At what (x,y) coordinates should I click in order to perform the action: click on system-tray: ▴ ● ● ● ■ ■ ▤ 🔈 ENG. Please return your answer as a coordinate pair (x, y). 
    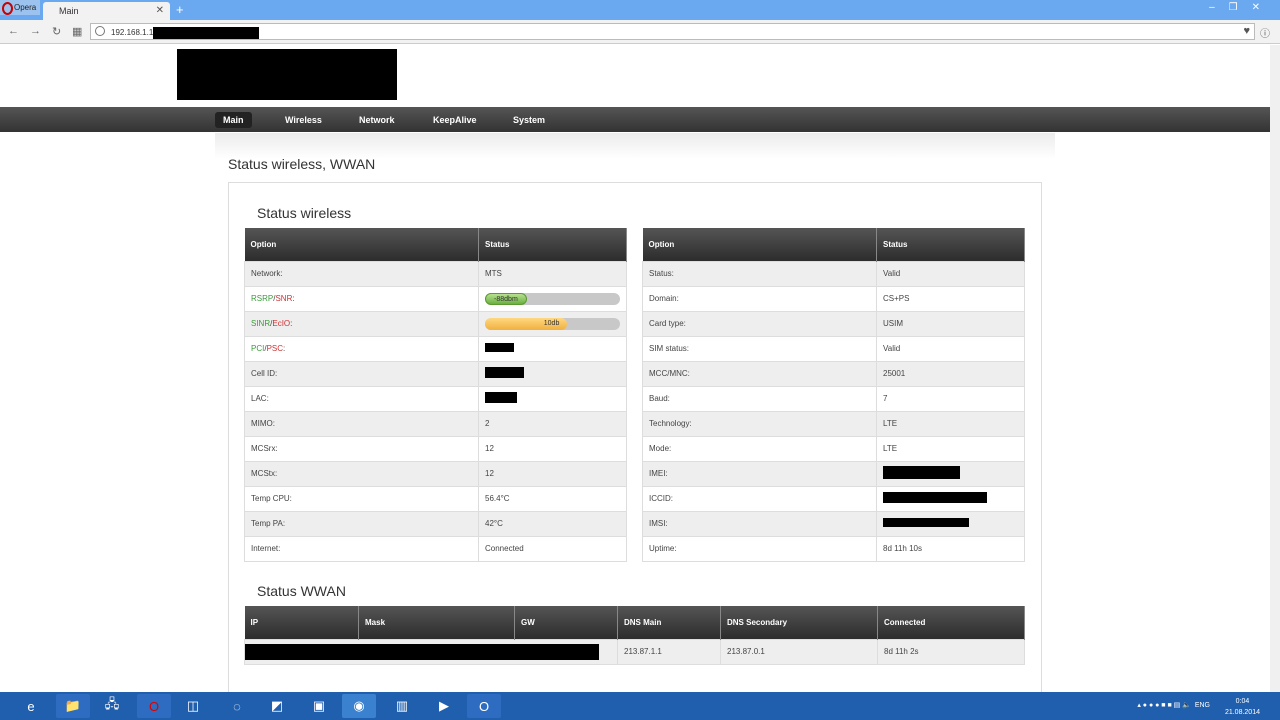
    Looking at the image, I should click on (1173, 705).